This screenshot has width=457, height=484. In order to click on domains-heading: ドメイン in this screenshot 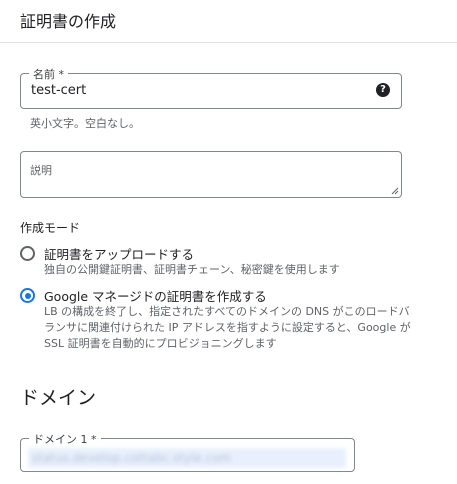, I will do `click(58, 398)`.